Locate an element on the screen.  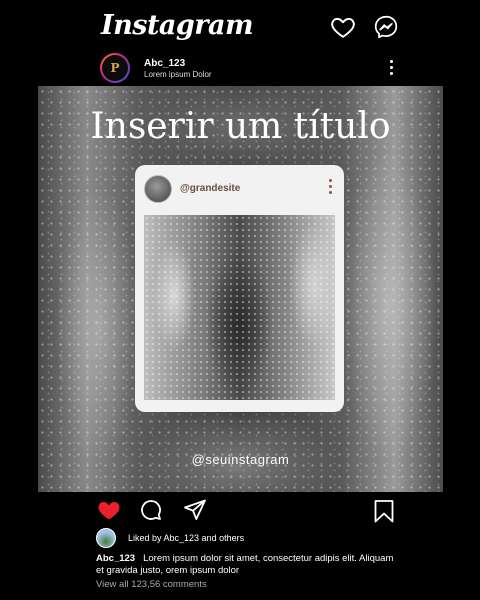
account-username: Abc_123 is located at coordinates (164, 63).